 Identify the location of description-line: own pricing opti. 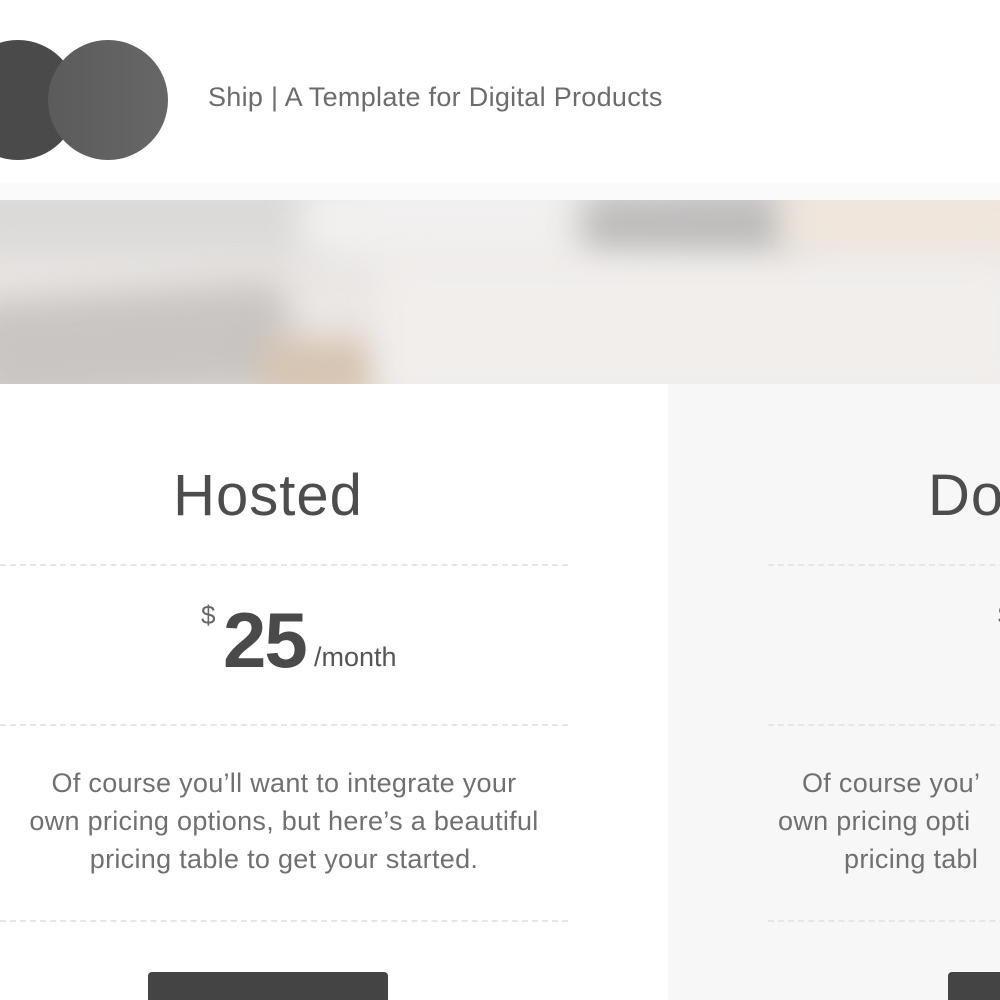
(874, 821).